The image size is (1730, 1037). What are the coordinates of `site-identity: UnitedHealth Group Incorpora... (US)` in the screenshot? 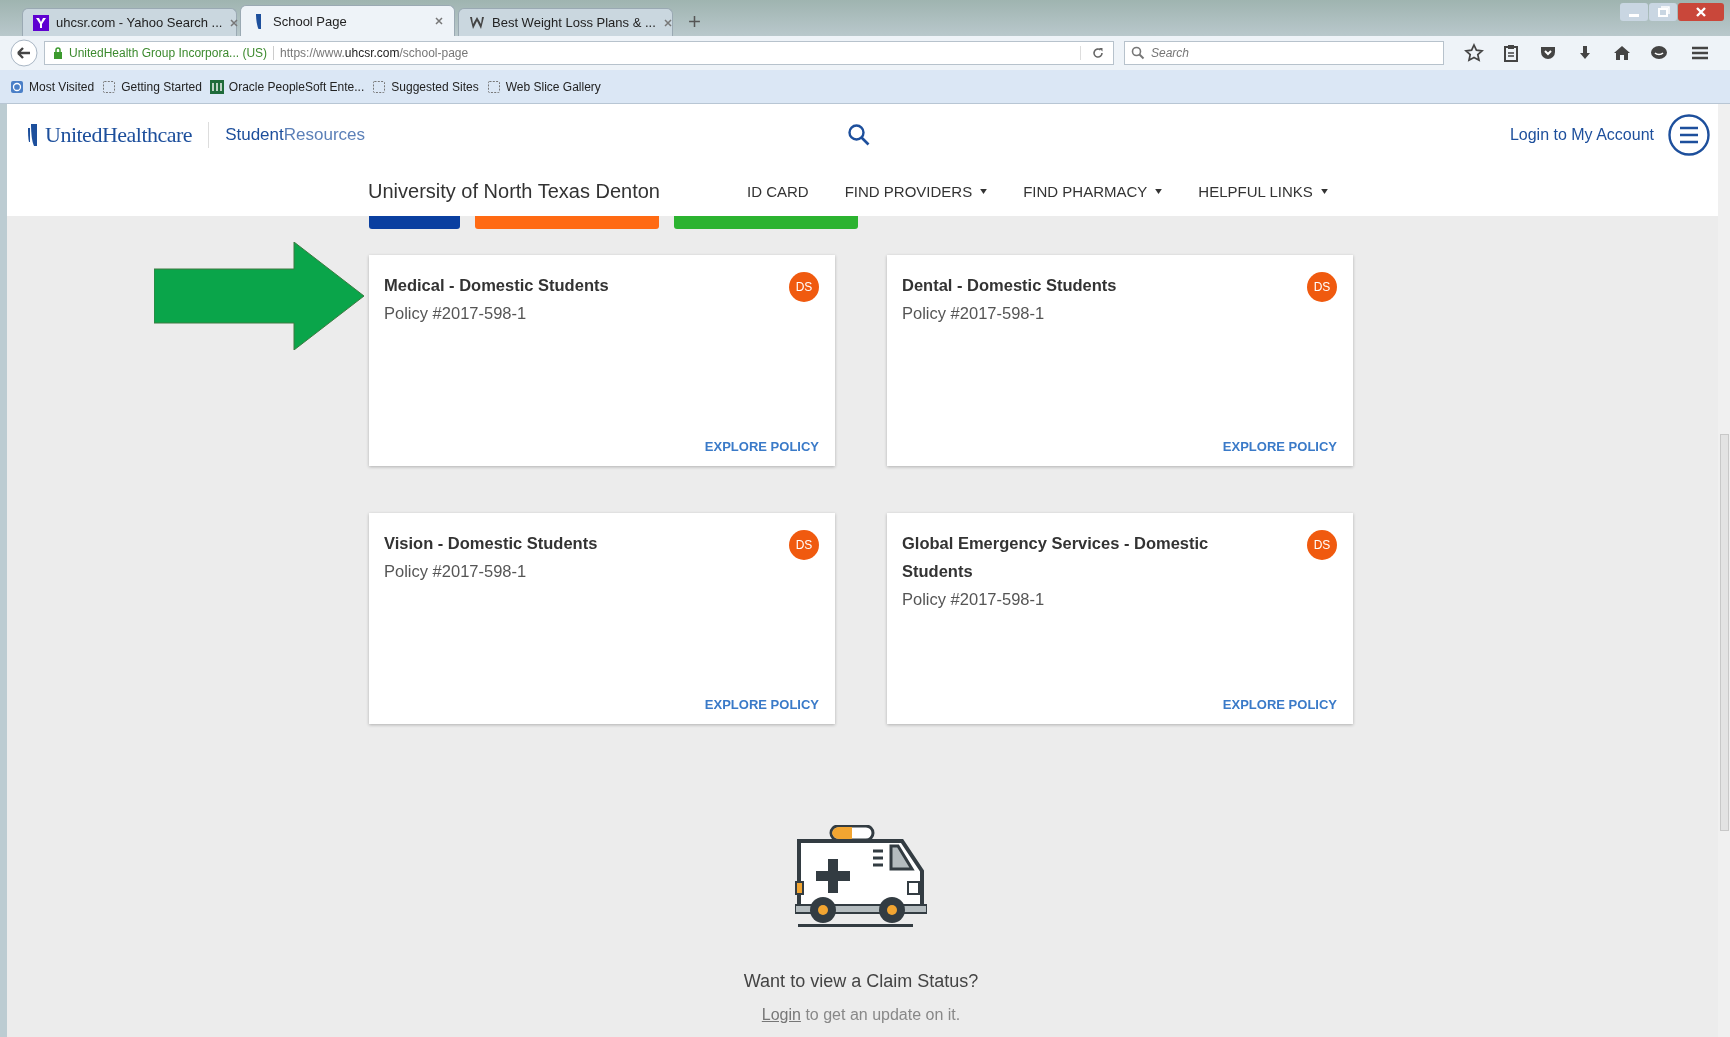 It's located at (172, 53).